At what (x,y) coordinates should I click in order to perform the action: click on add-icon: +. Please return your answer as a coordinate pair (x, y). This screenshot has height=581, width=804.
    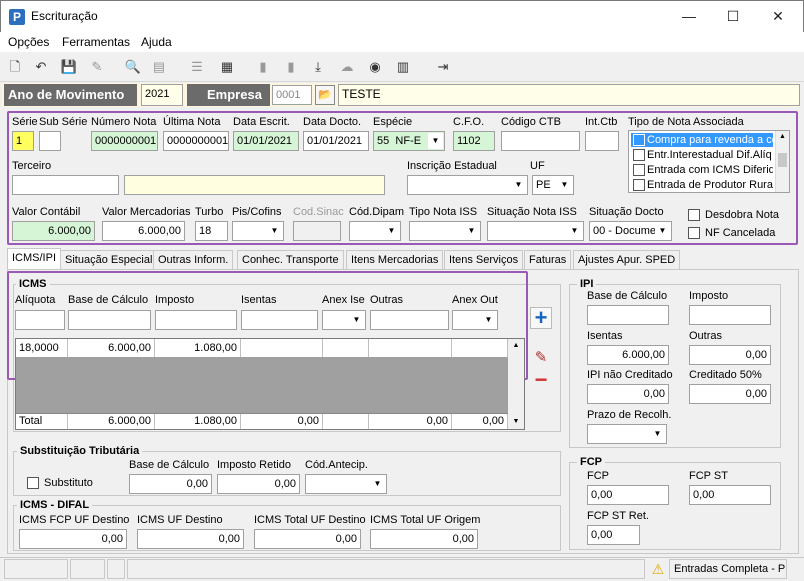
    Looking at the image, I should click on (541, 318).